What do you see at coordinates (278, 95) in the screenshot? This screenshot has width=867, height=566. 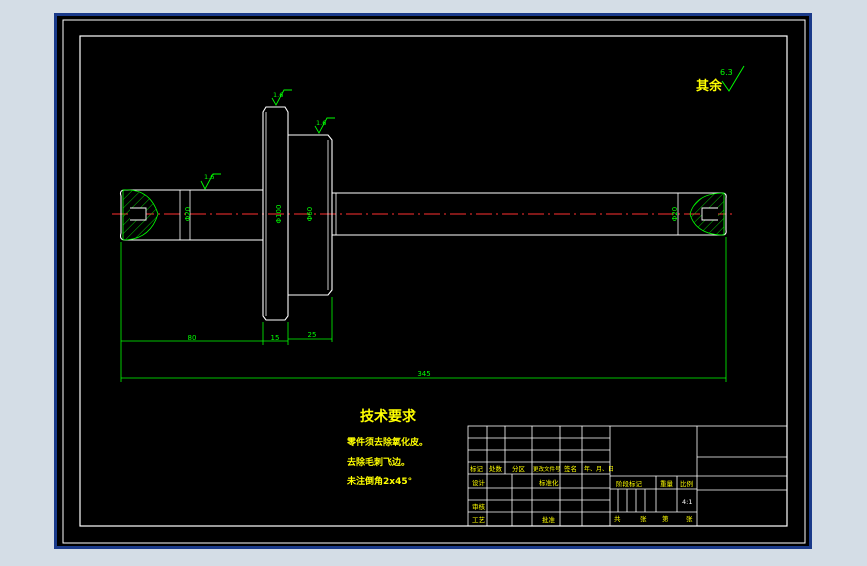 I see `roughness-flange: 1.6` at bounding box center [278, 95].